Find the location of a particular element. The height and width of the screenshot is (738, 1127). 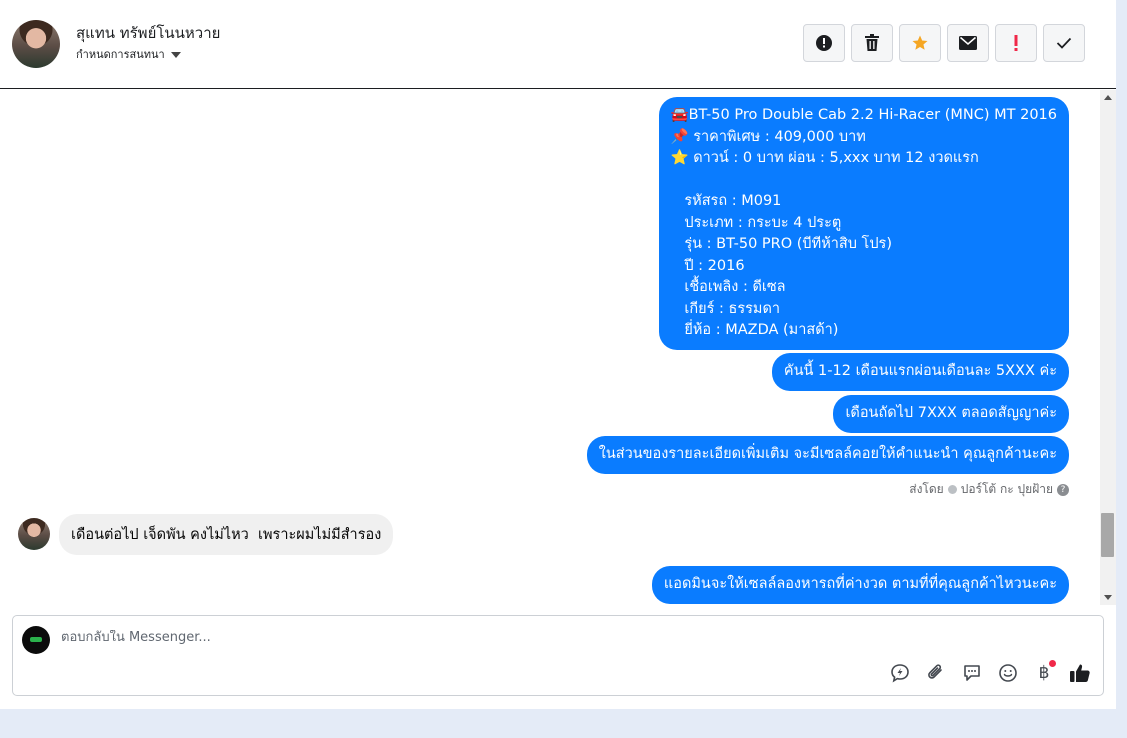

composer-tools: ฿ is located at coordinates (990, 672).